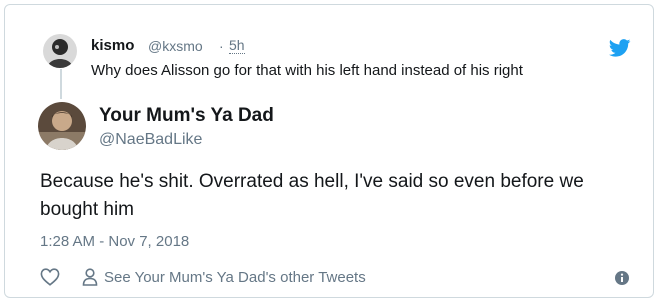 The image size is (660, 306). What do you see at coordinates (61, 84) in the screenshot?
I see `thread-connector-line` at bounding box center [61, 84].